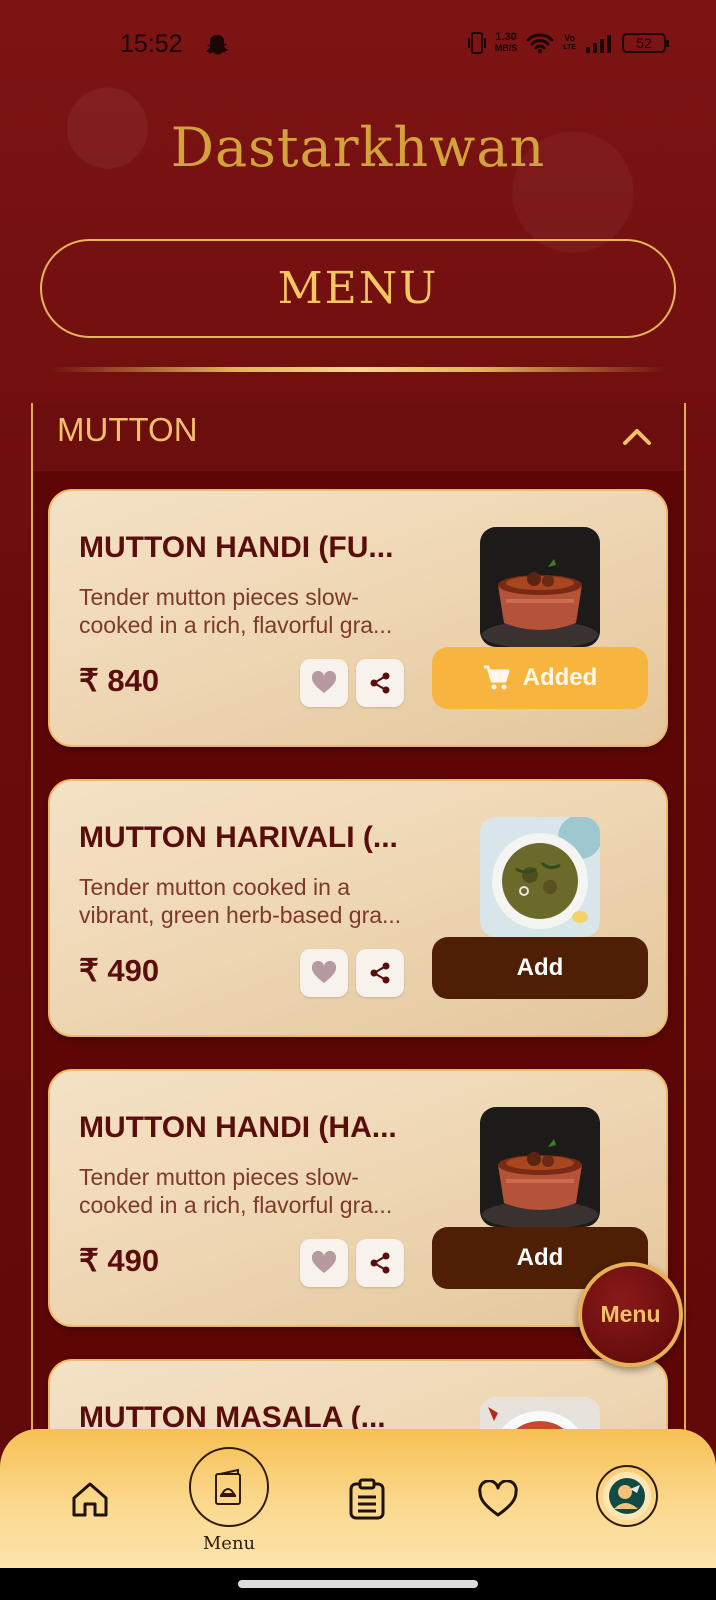 The image size is (716, 1600). I want to click on nav-favorites, so click(498, 1499).